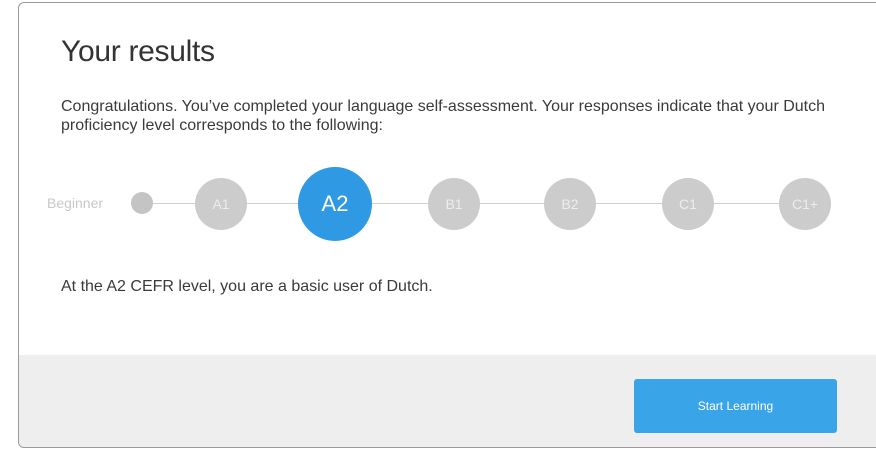 This screenshot has height=452, width=876. I want to click on level-c1-plus: C1+, so click(805, 204).